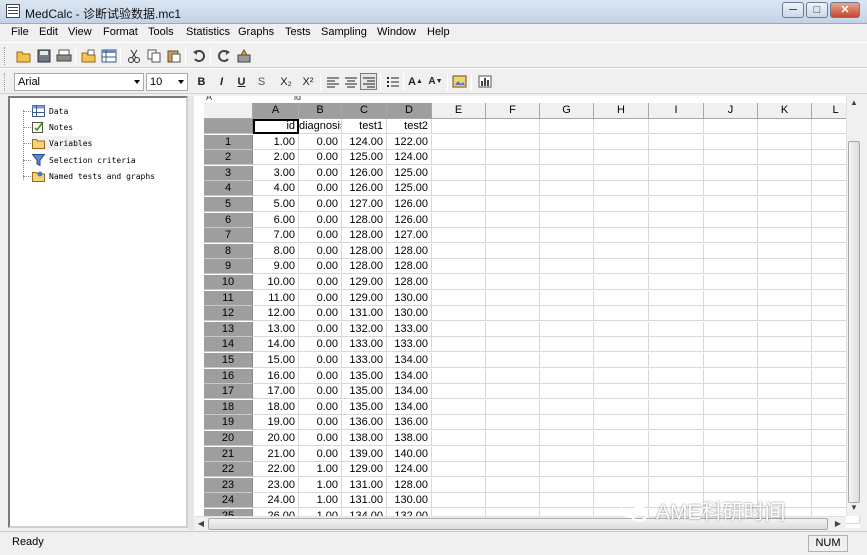  Describe the element at coordinates (228, 485) in the screenshot. I see `row-header: 23` at that location.